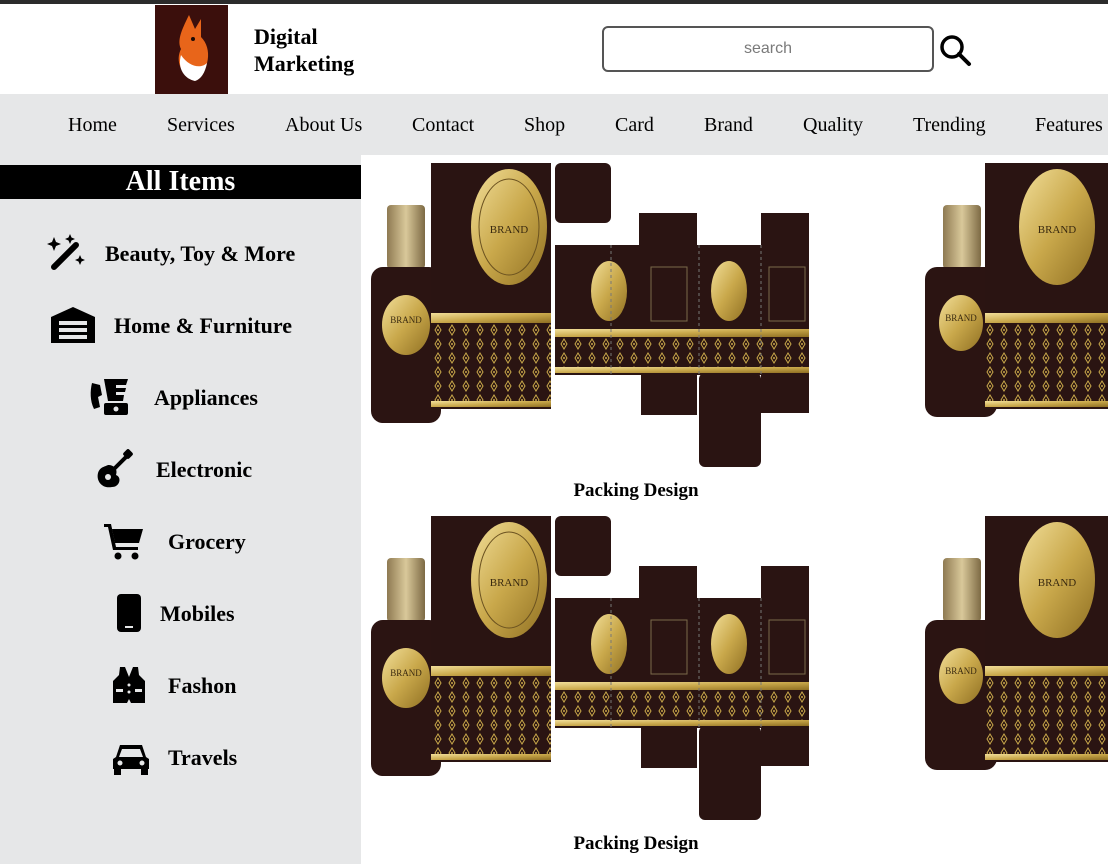  Describe the element at coordinates (544, 125) in the screenshot. I see `nav-shop: Shop` at that location.